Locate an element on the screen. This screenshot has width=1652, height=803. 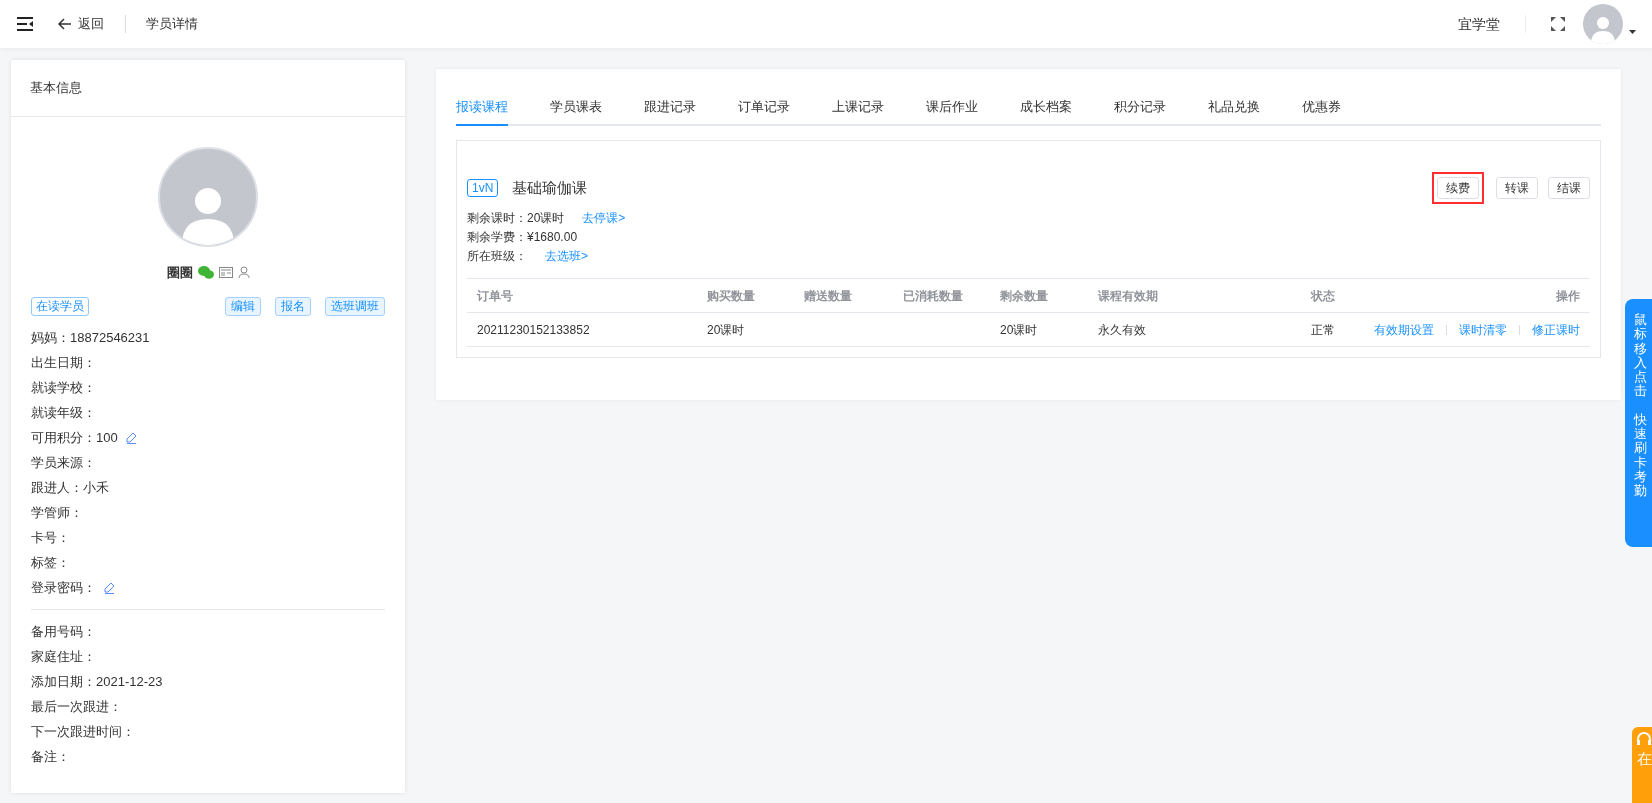
info-field: 就读学校： is located at coordinates (63, 388).